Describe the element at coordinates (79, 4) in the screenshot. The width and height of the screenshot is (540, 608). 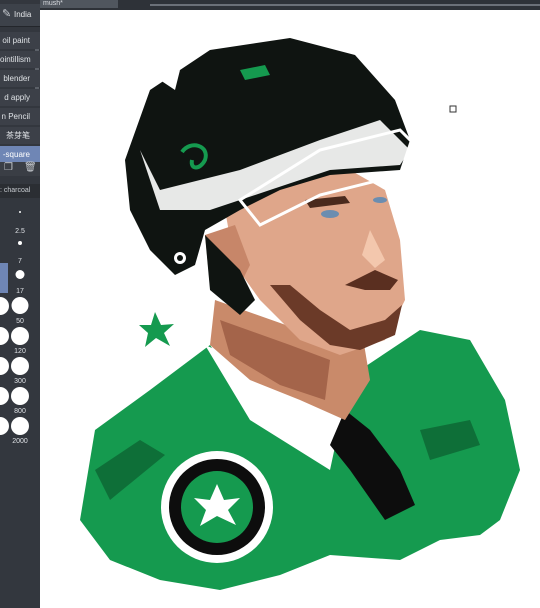
I see `document-tab: mush*` at that location.